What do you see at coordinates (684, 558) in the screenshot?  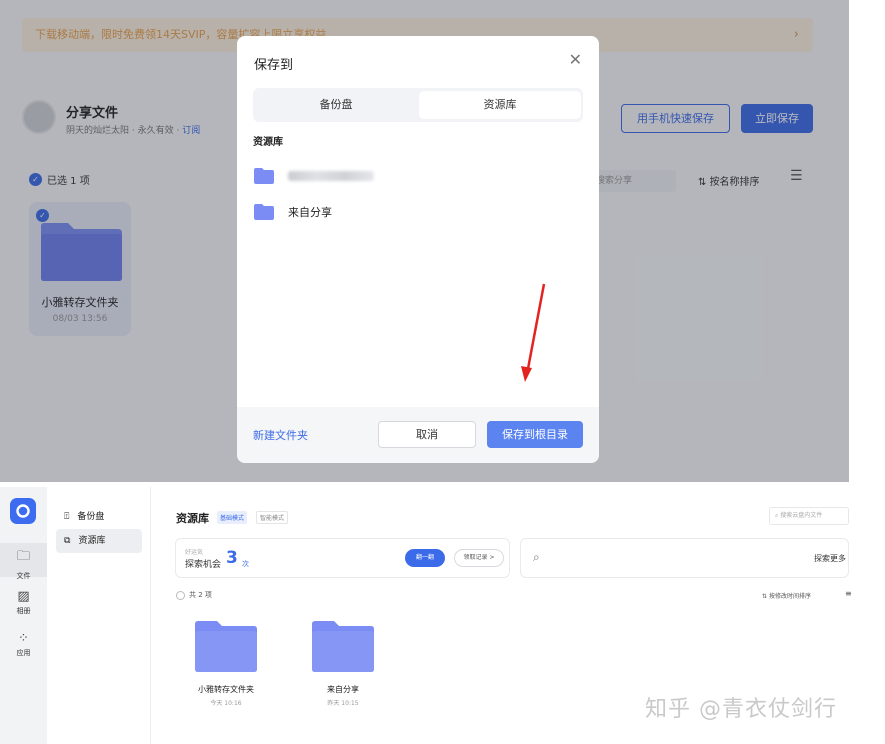 I see `explore-search-panel: ⌕ 探索更多` at bounding box center [684, 558].